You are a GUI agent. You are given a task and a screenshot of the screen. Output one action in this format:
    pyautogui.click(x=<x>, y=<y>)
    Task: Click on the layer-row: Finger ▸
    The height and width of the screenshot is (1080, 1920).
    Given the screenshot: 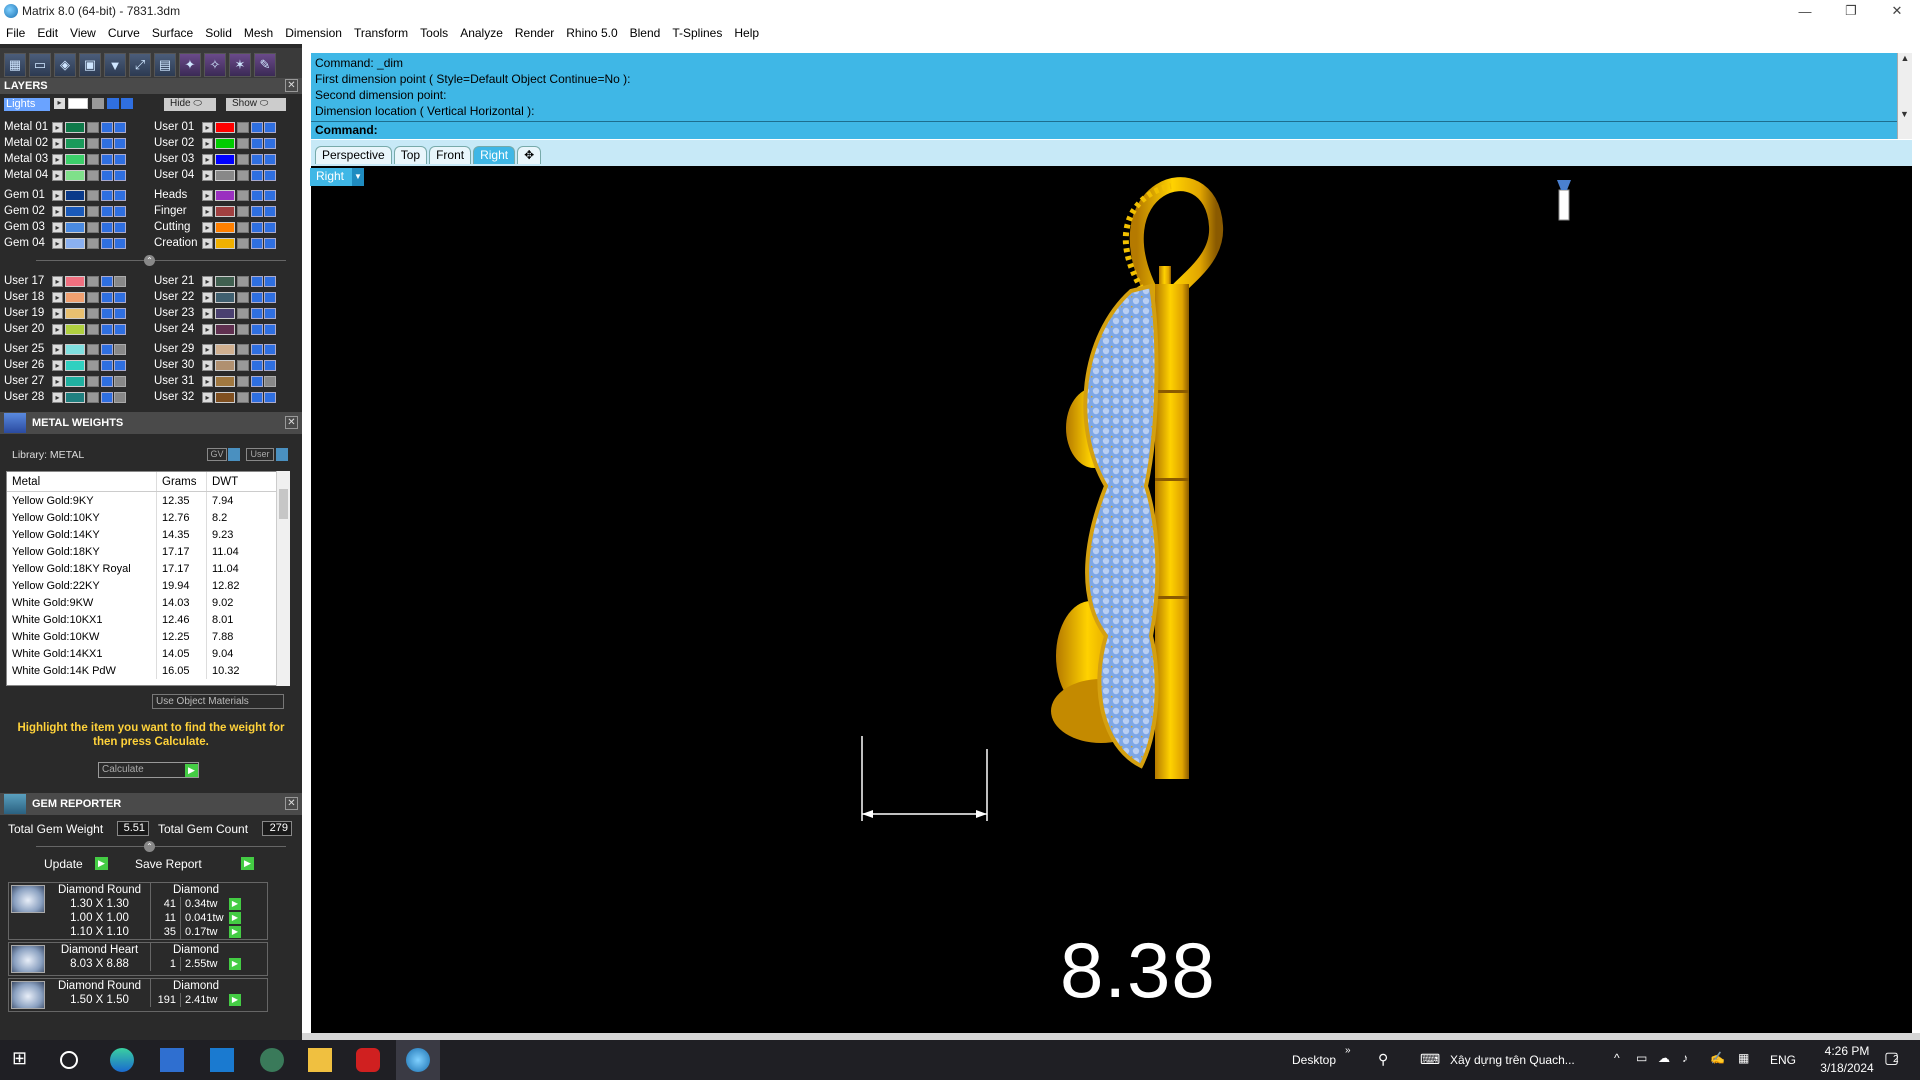 What is the action you would take?
    pyautogui.click(x=213, y=211)
    